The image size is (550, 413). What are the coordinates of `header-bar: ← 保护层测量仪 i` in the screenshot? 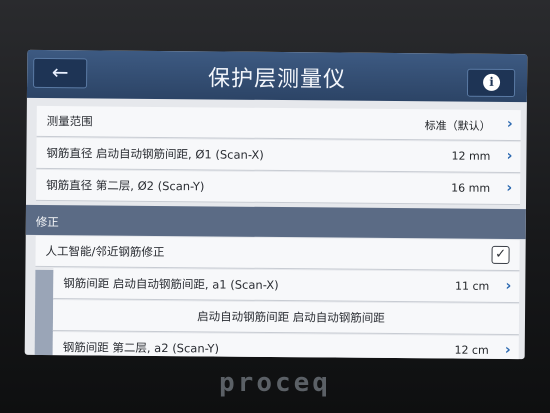 It's located at (277, 76).